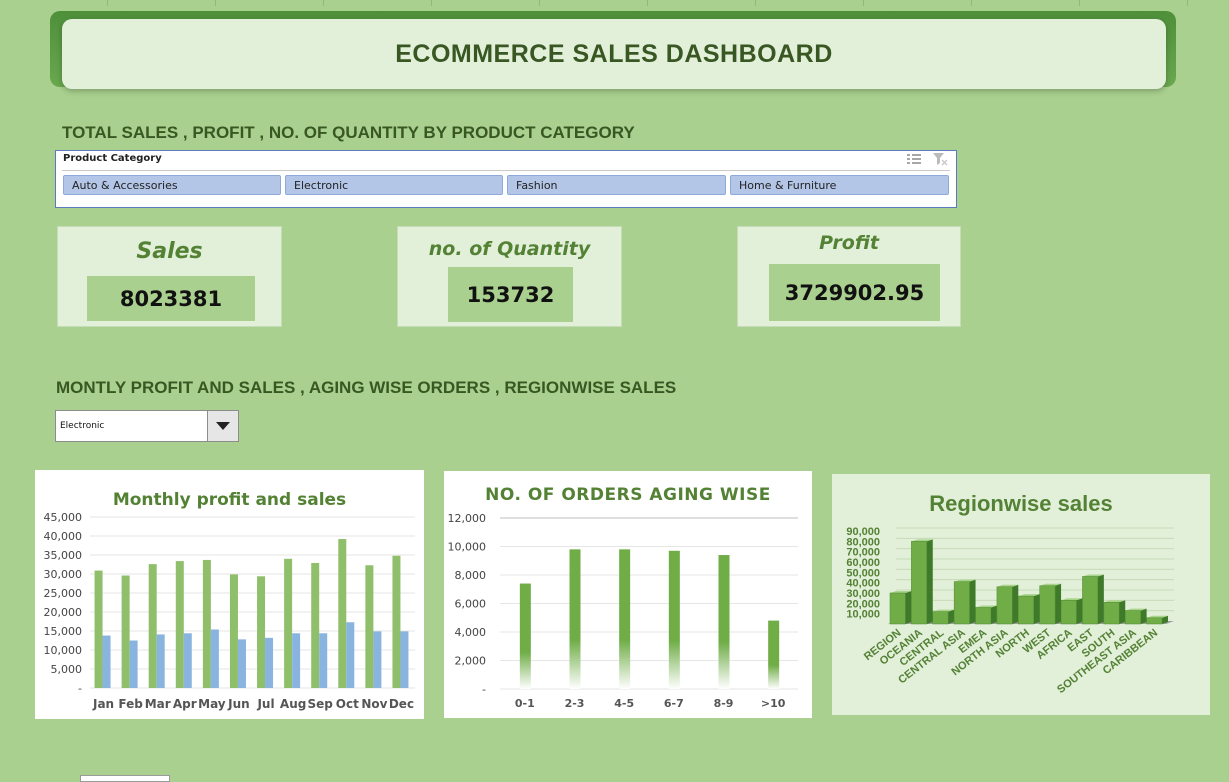 The height and width of the screenshot is (782, 1229). What do you see at coordinates (185, 704) in the screenshot?
I see `x-tick-label: Apr` at bounding box center [185, 704].